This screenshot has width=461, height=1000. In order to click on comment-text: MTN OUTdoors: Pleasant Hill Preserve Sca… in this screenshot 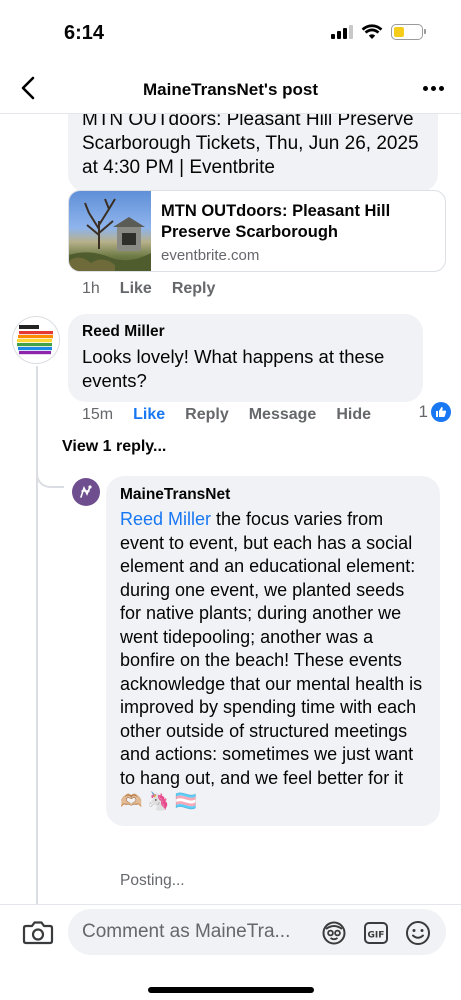, I will do `click(250, 146)`.